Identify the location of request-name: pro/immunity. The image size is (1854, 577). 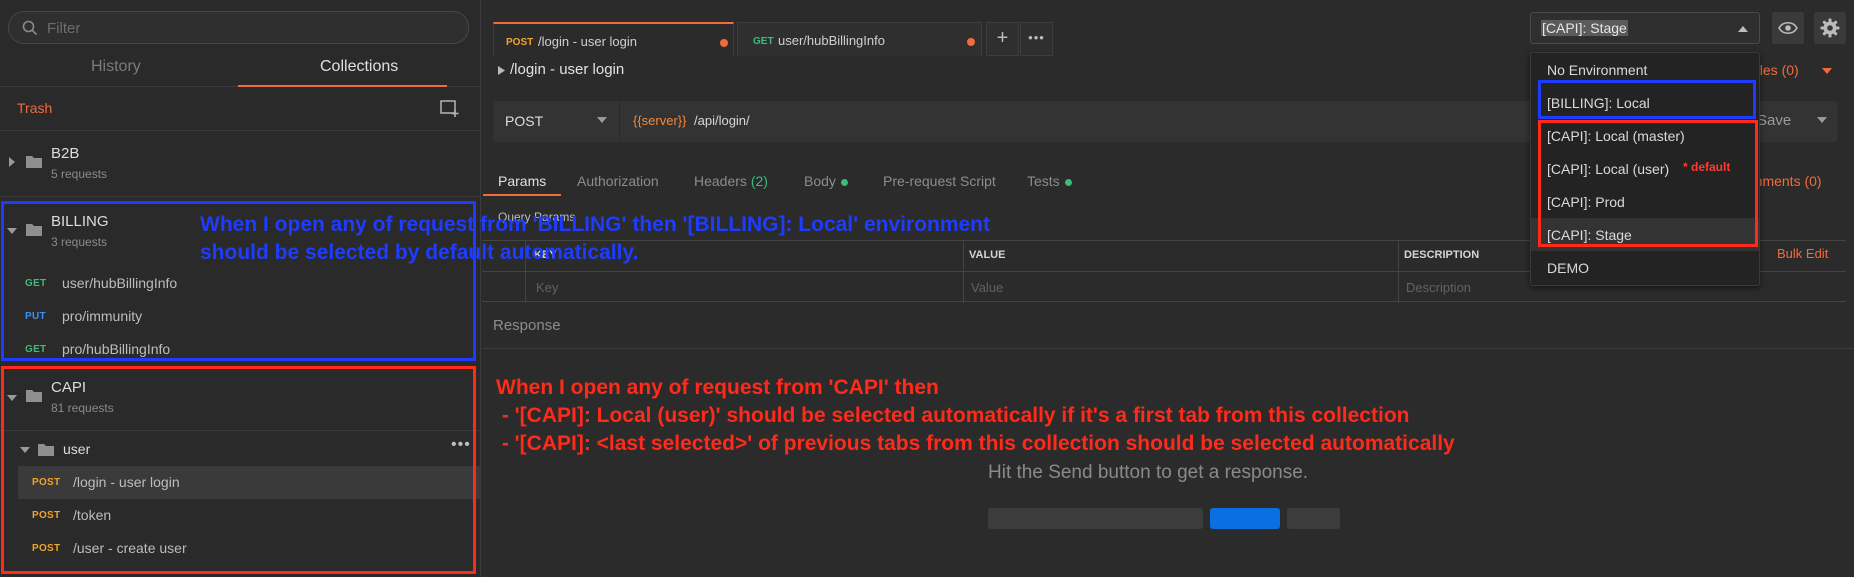
(102, 316).